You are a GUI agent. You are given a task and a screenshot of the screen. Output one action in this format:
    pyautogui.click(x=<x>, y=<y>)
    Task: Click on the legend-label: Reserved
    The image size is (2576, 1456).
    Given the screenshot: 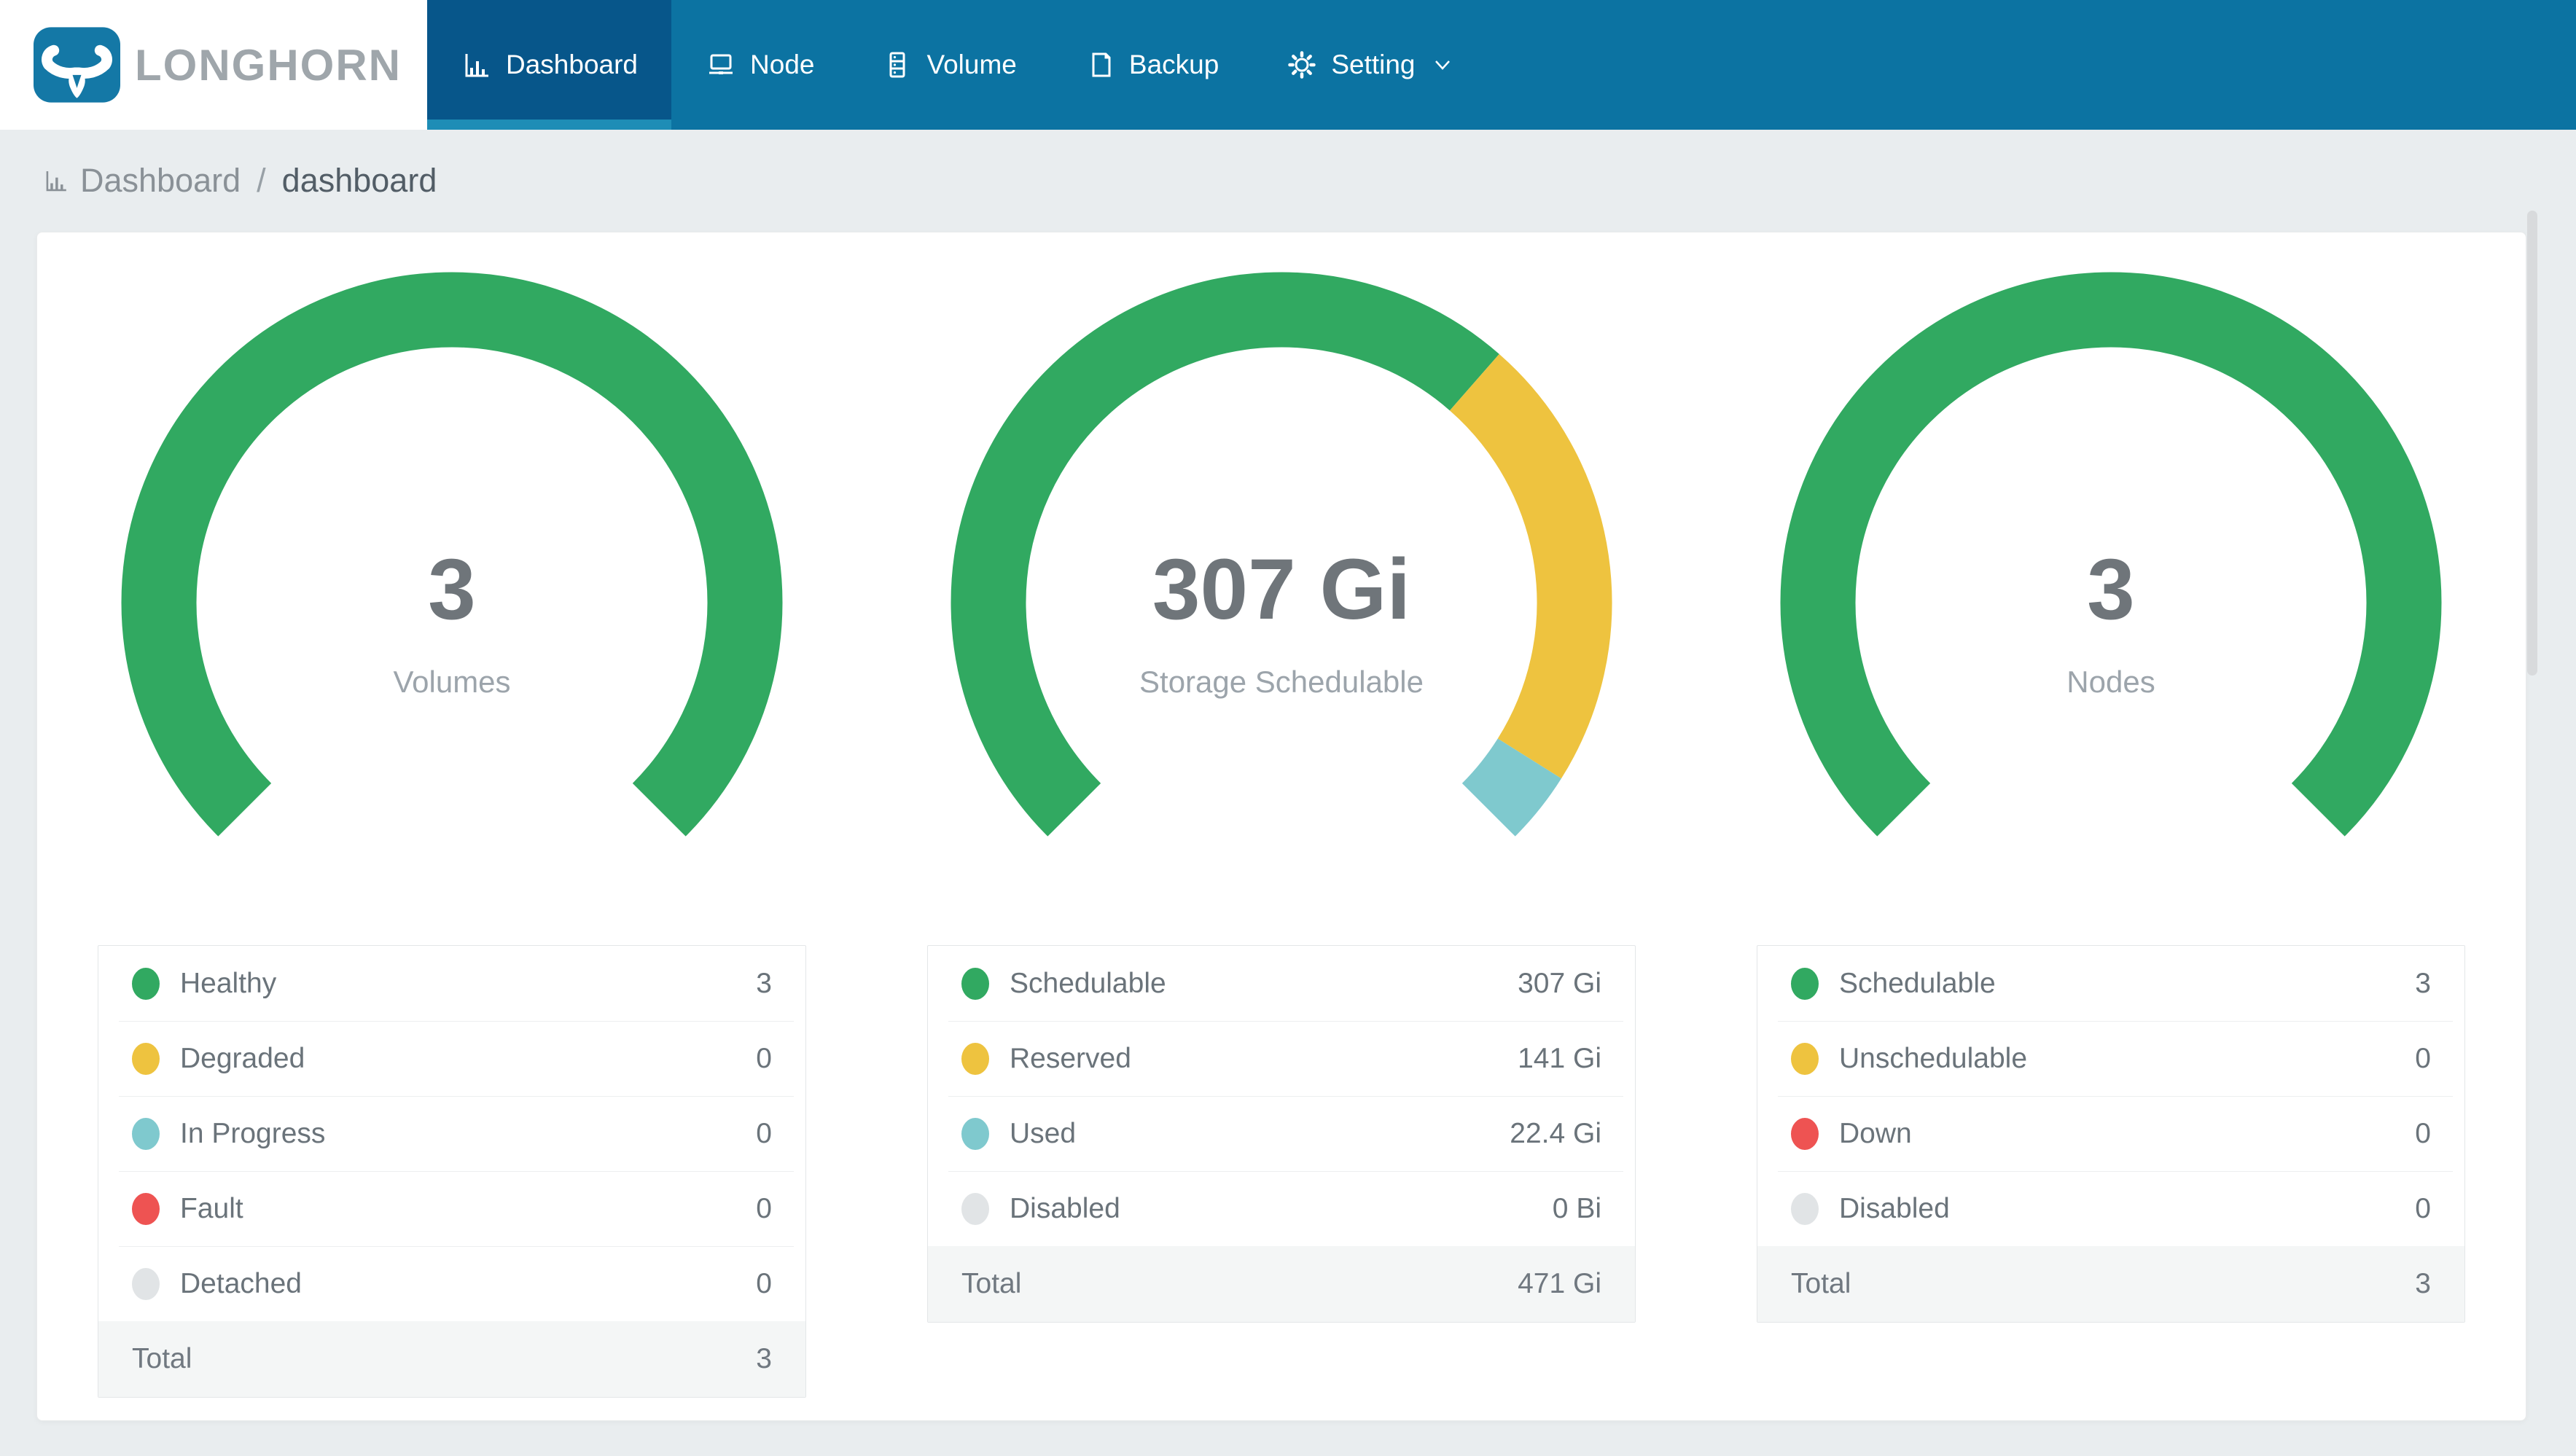 What is the action you would take?
    pyautogui.click(x=1070, y=1058)
    